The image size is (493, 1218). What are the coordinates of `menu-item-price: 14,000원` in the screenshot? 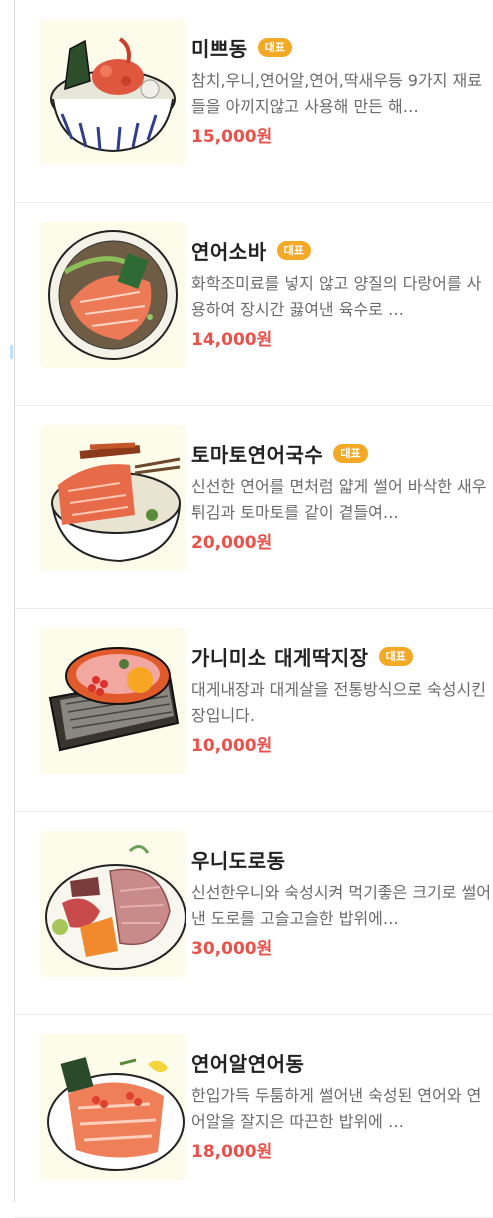 It's located at (232, 340).